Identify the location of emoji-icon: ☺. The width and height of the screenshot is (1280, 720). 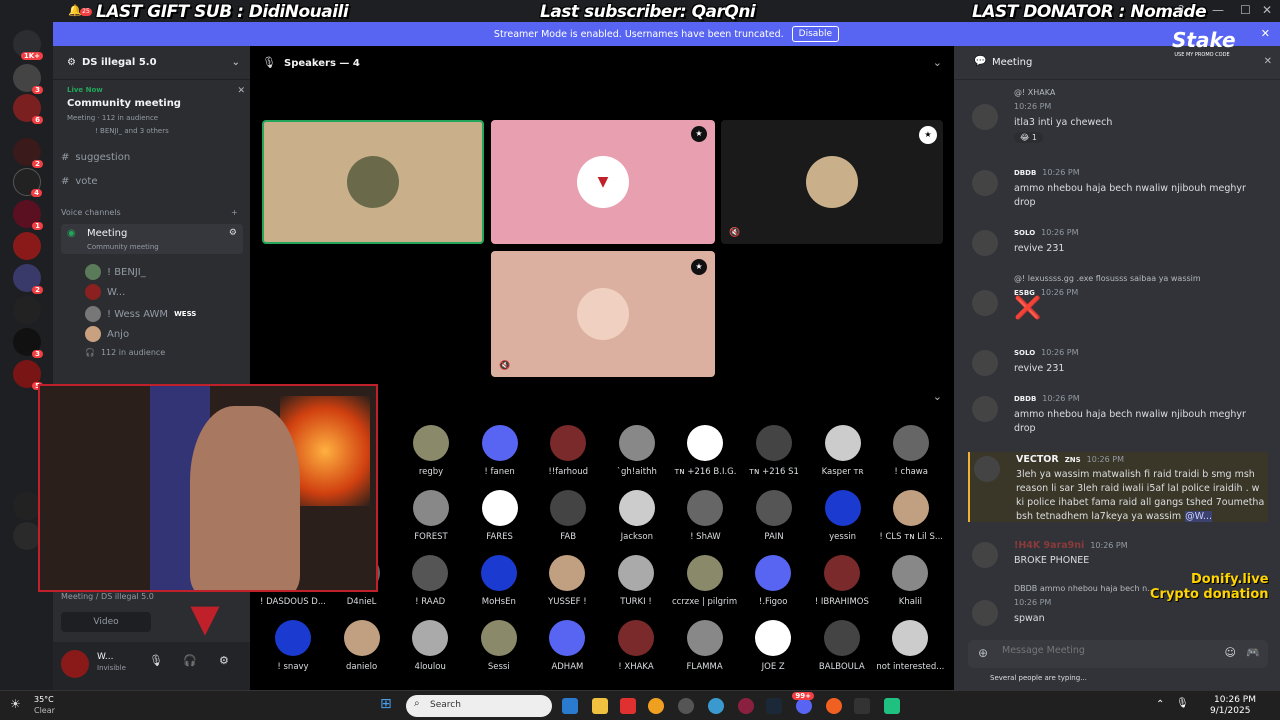
(1230, 652).